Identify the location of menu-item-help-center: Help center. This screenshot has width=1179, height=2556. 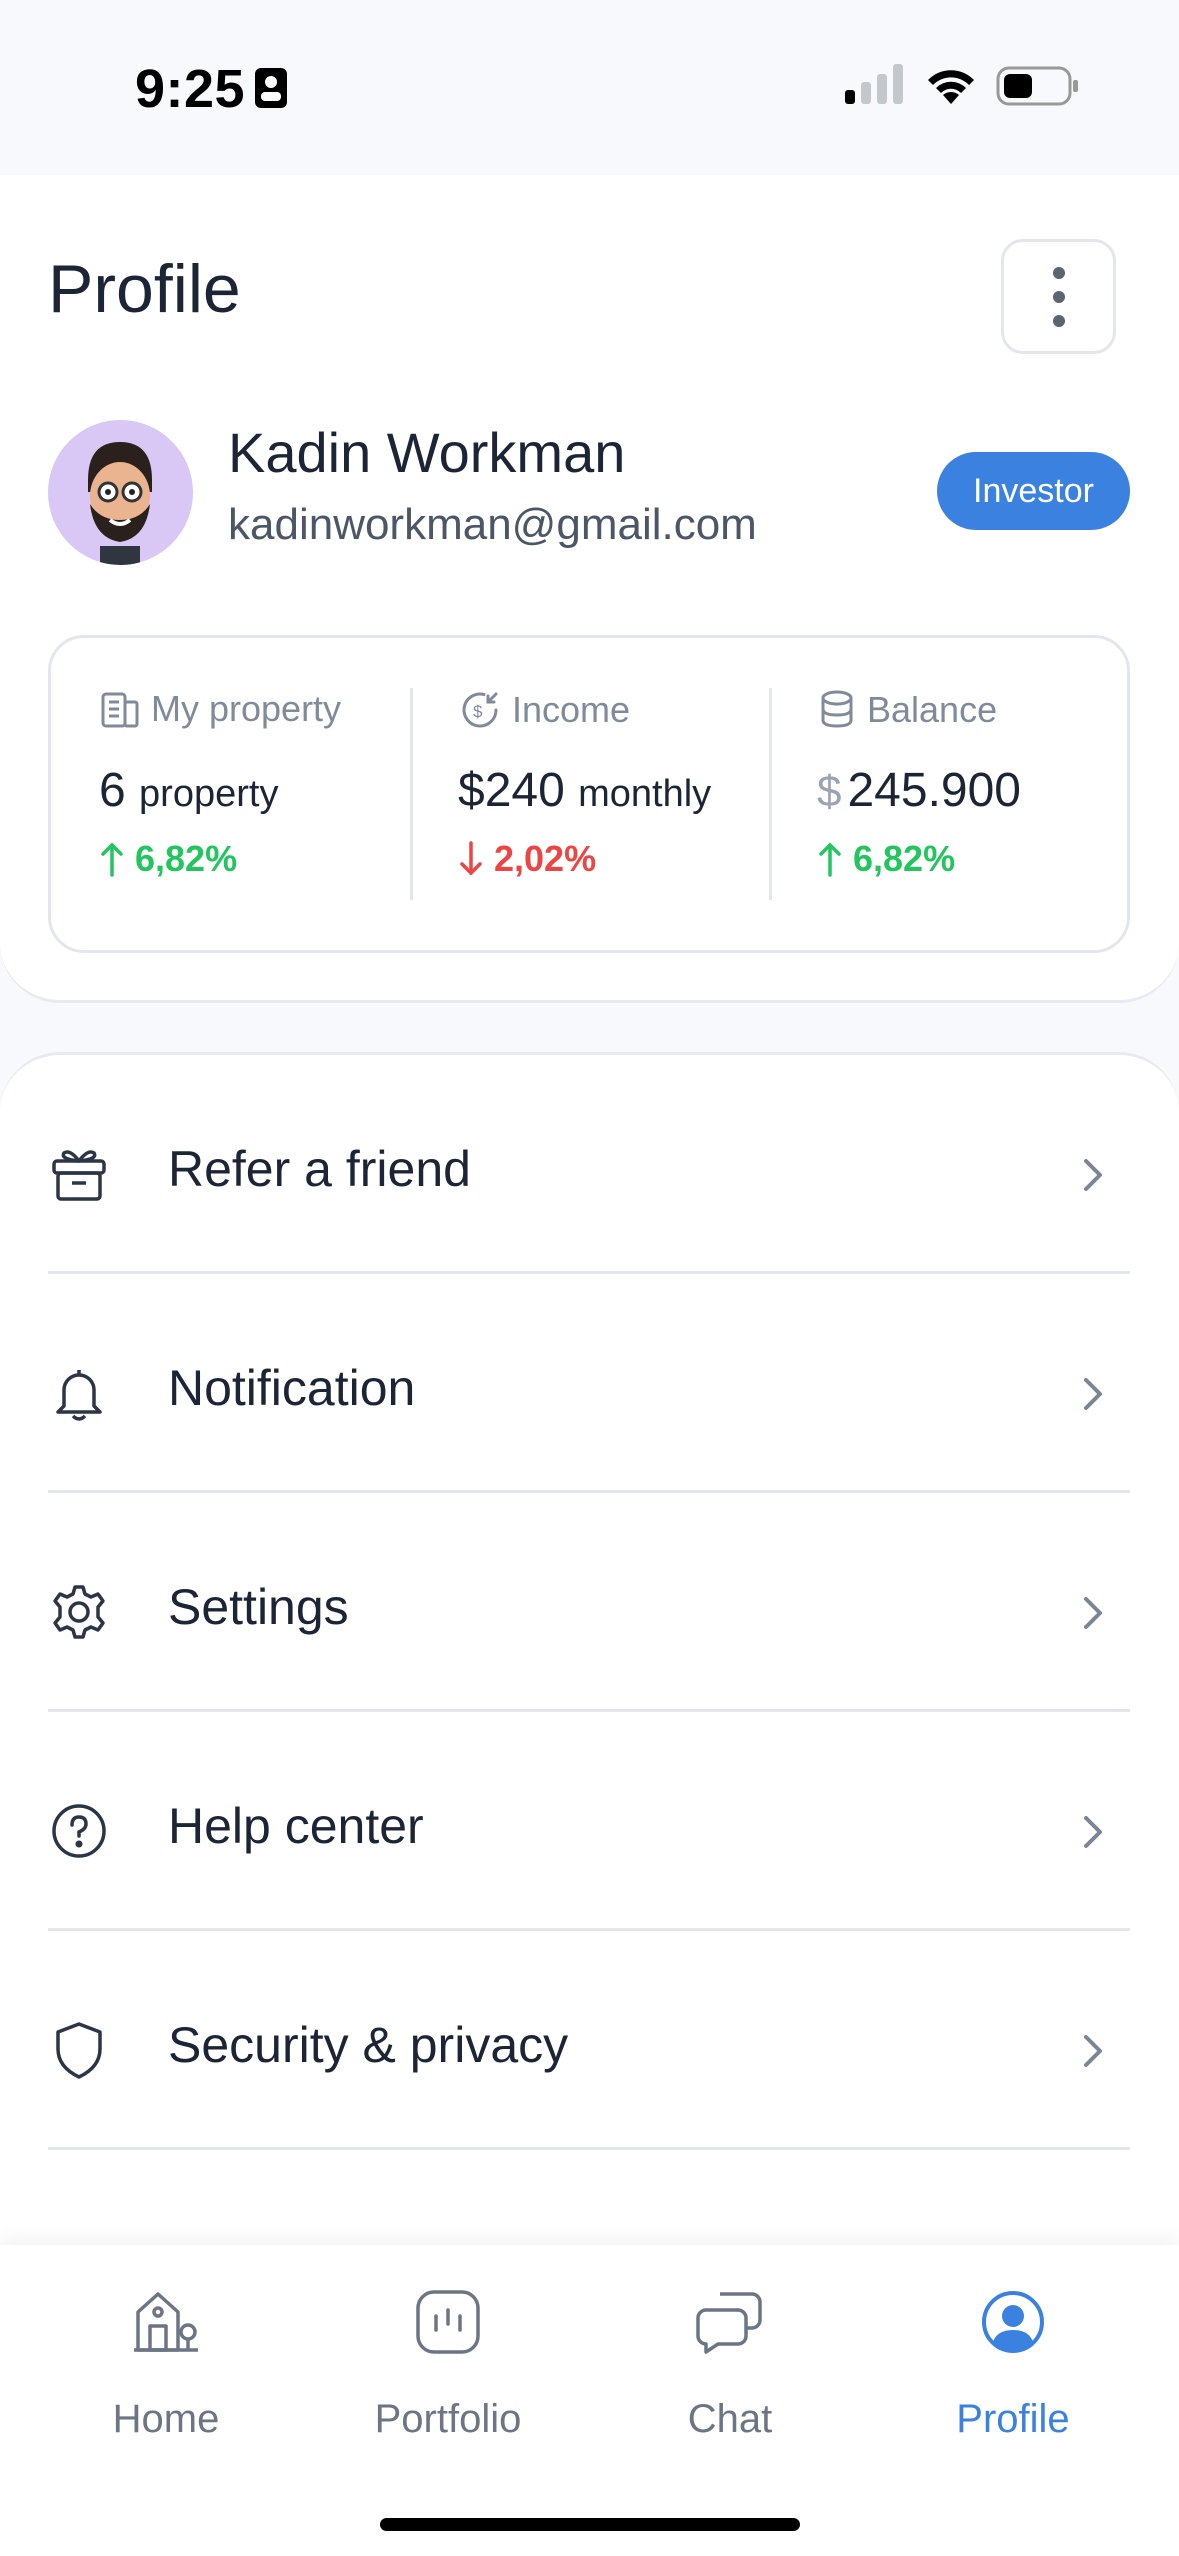
(589, 1821).